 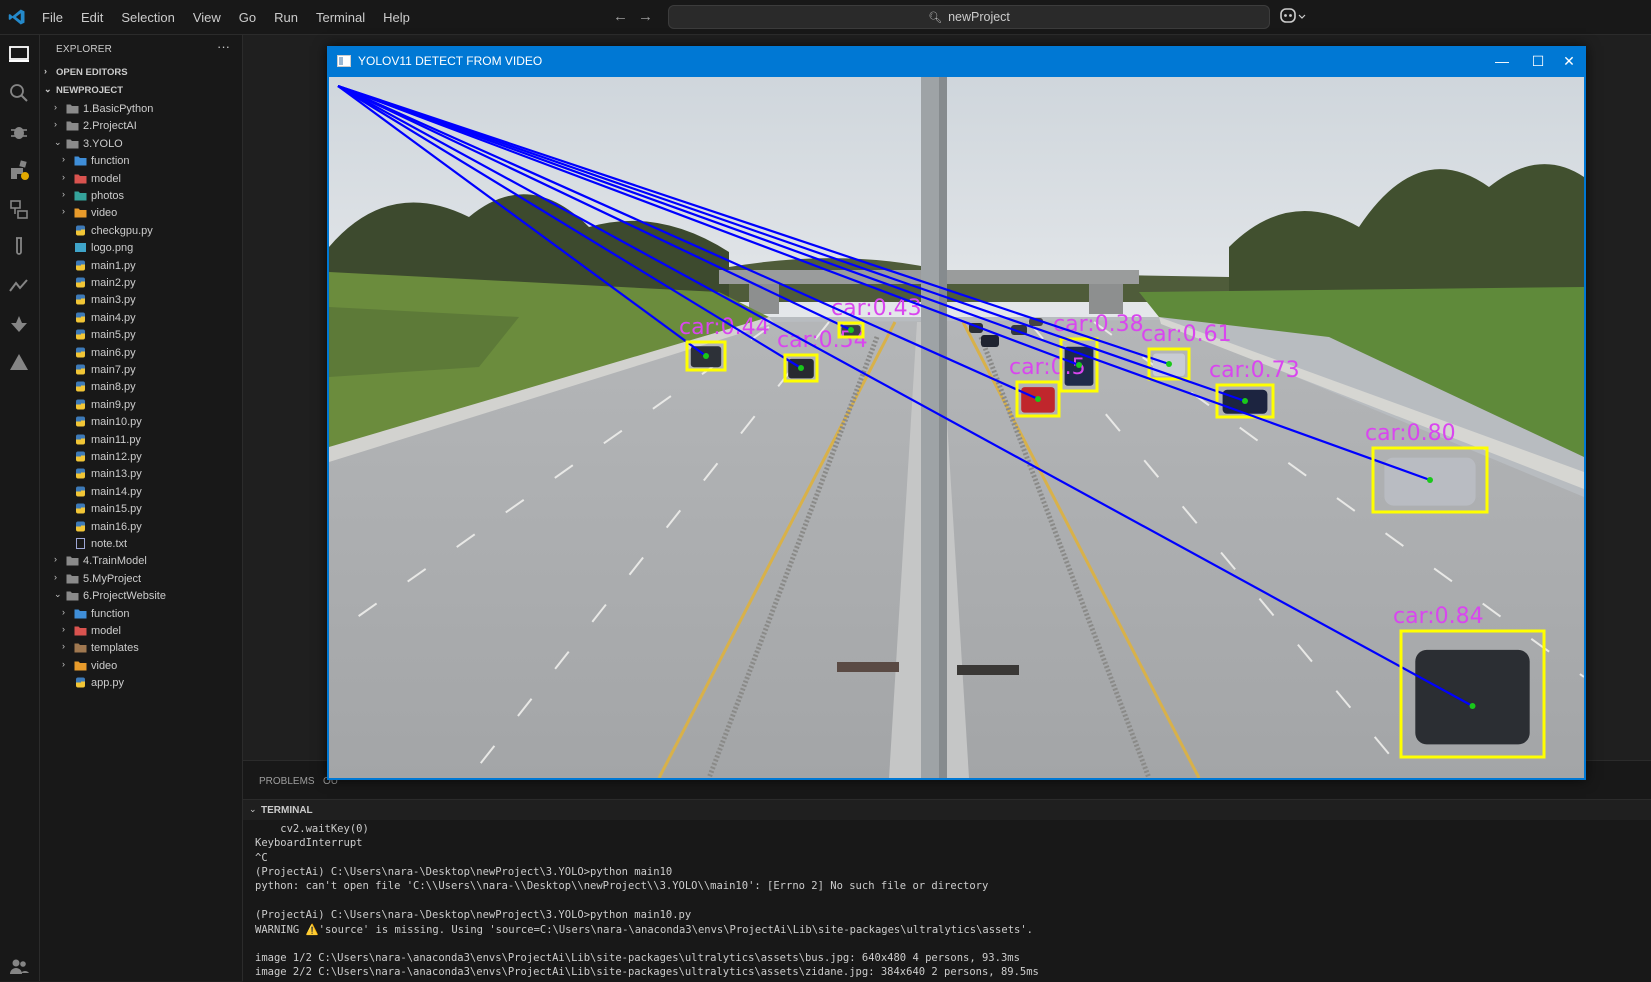 I want to click on tree-file: main12.py, so click(x=141, y=457).